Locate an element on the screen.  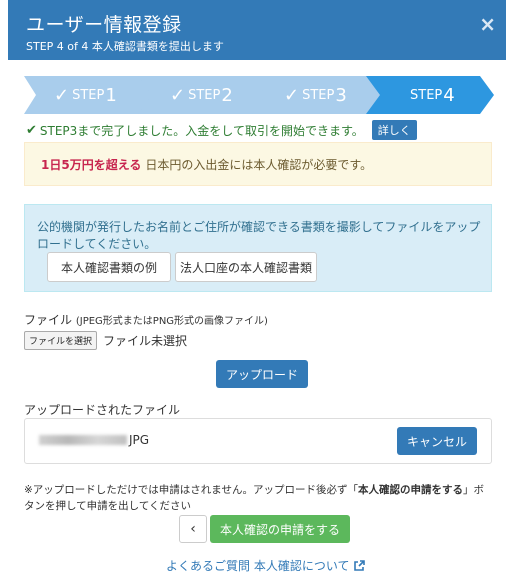
uploaded-filename: JPG is located at coordinates (94, 440).